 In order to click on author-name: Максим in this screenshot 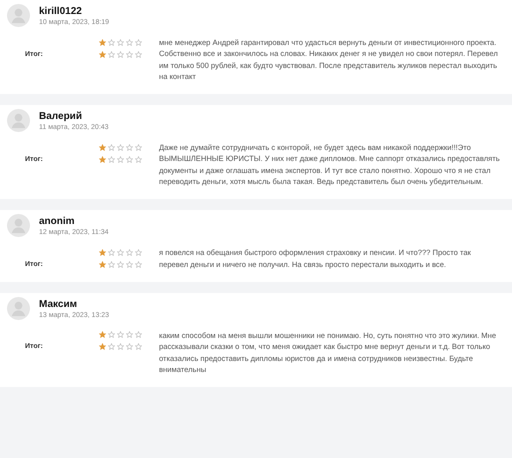, I will do `click(58, 304)`.